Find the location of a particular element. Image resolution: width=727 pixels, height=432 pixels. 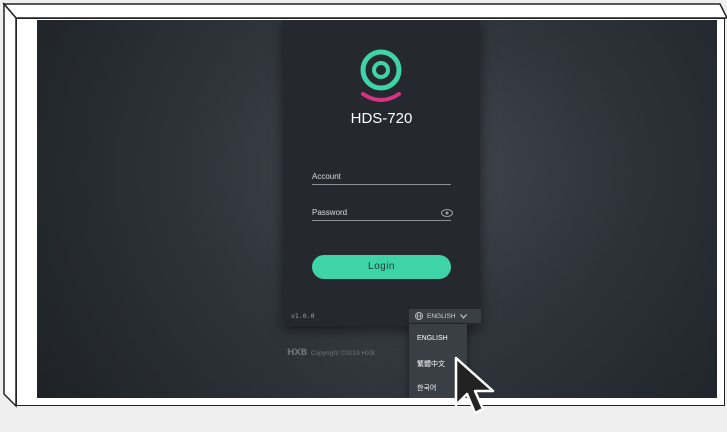

login-button: Login is located at coordinates (381, 267).